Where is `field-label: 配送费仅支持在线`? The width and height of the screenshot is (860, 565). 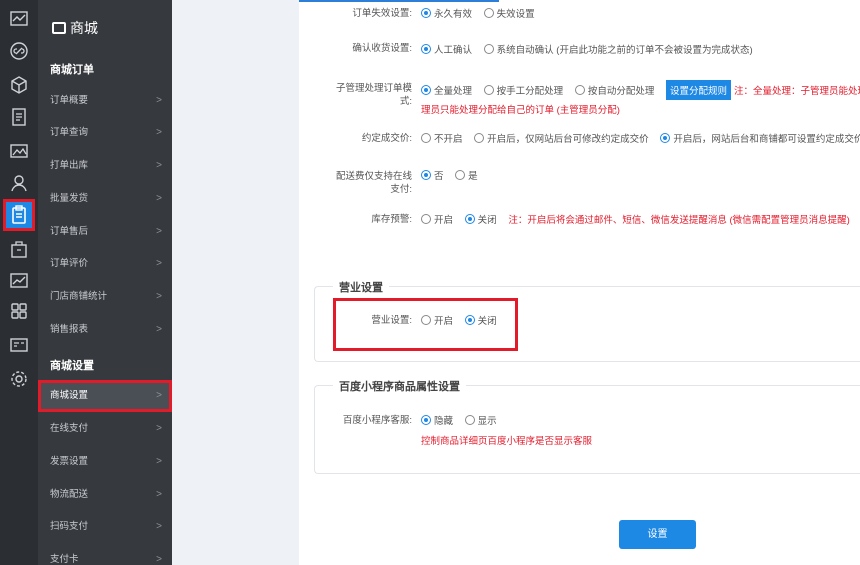
field-label: 配送费仅支持在线 is located at coordinates (373, 176).